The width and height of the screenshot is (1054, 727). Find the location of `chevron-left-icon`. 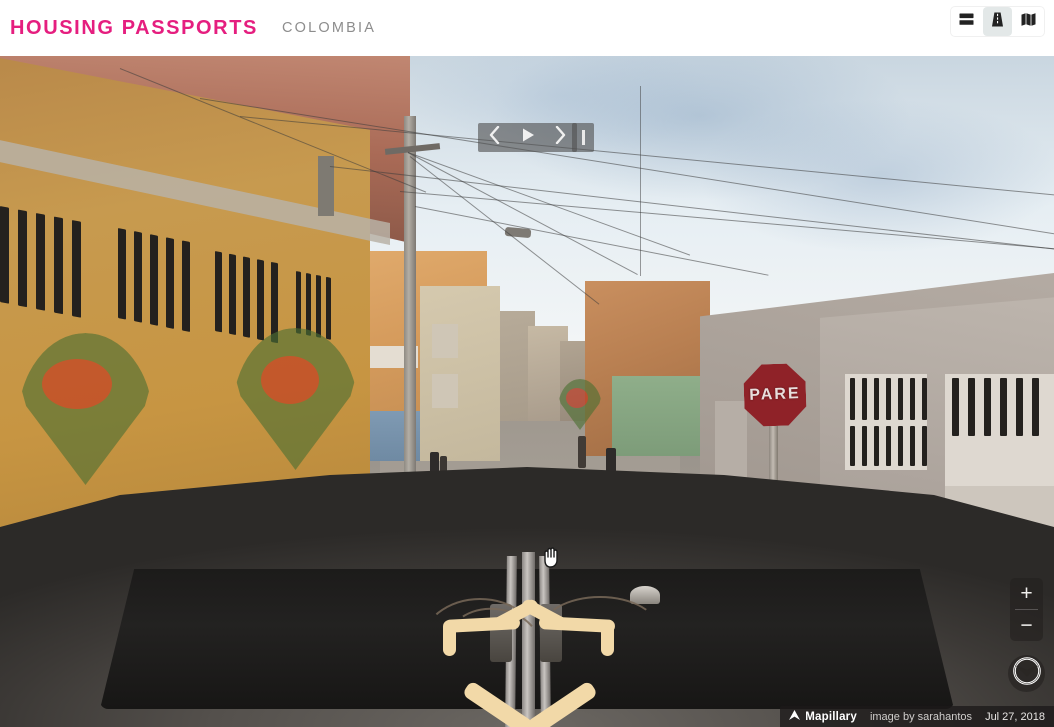

chevron-left-icon is located at coordinates (494, 137).